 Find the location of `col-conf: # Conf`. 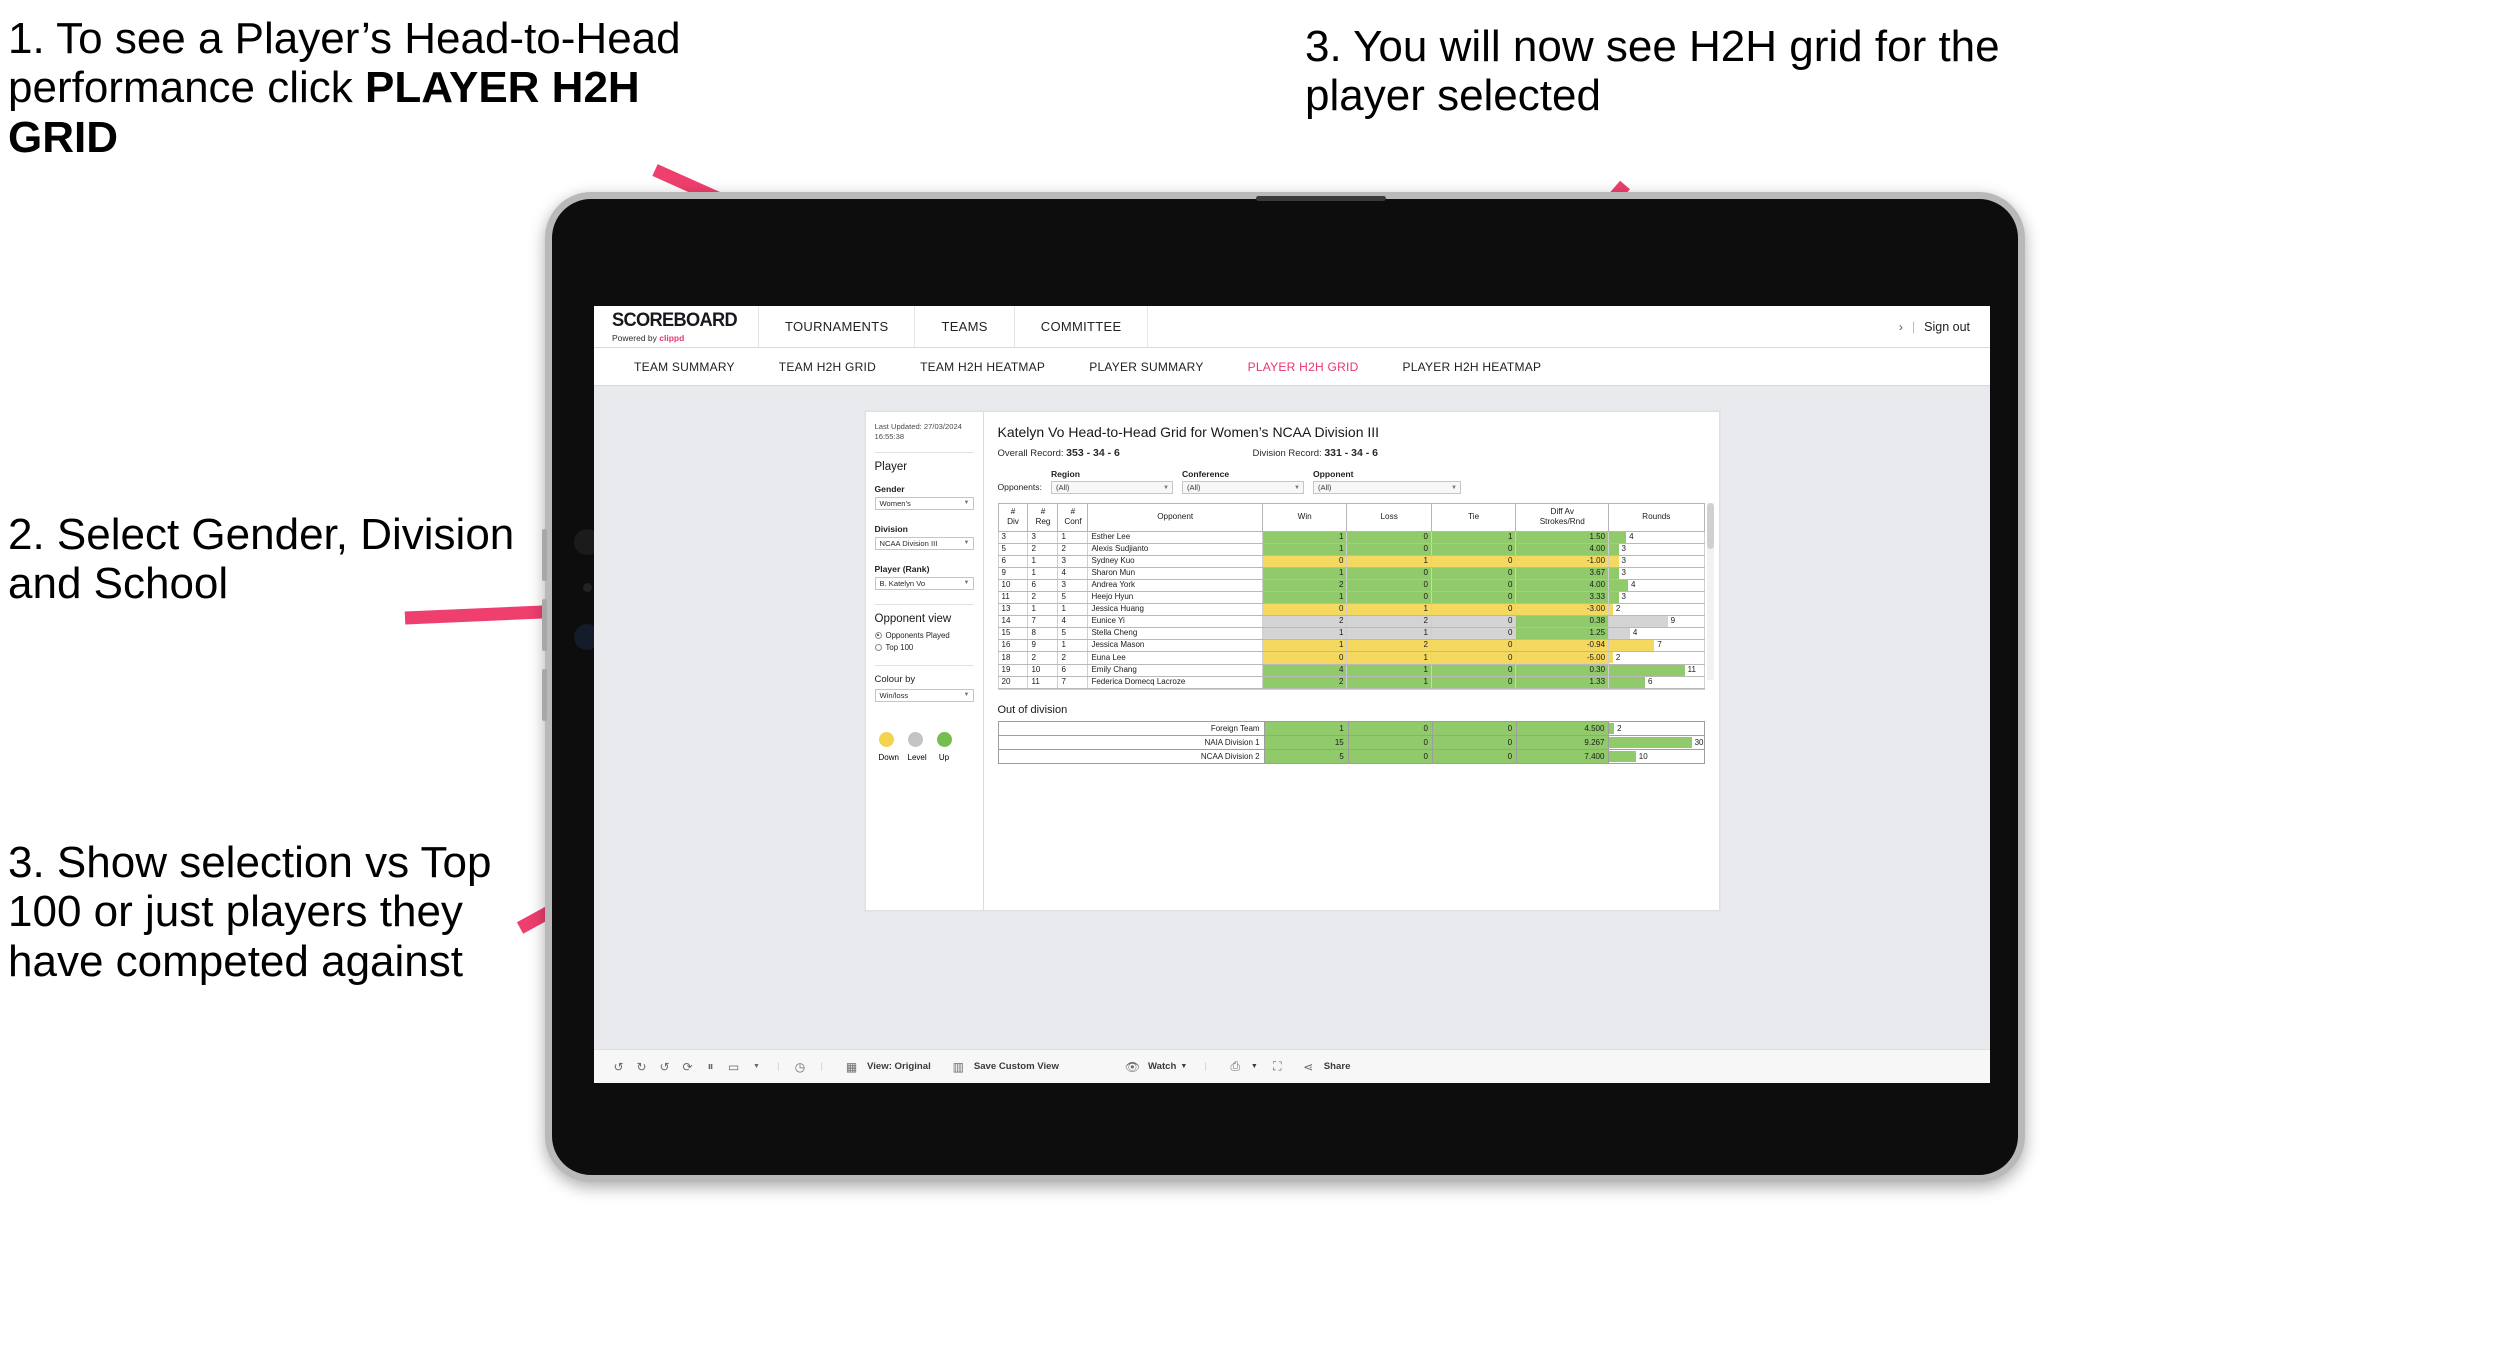

col-conf: # Conf is located at coordinates (1073, 517).